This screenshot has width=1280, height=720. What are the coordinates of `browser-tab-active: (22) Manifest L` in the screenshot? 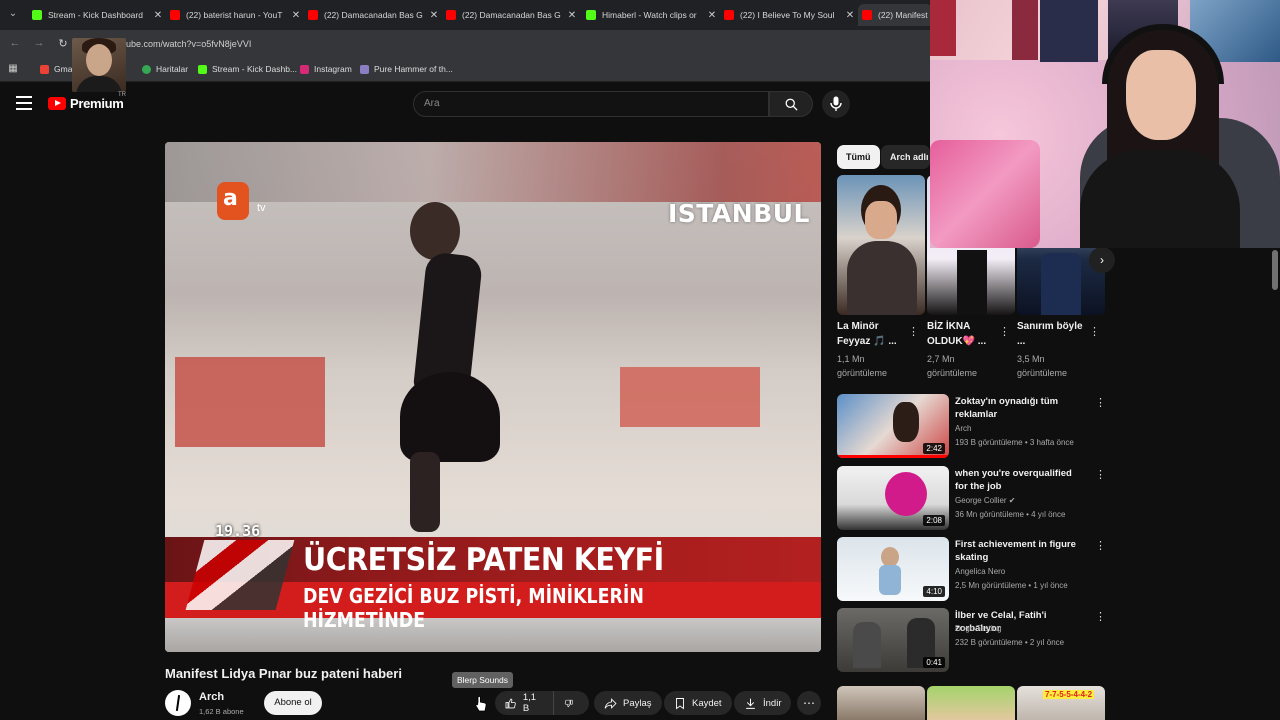 It's located at (895, 15).